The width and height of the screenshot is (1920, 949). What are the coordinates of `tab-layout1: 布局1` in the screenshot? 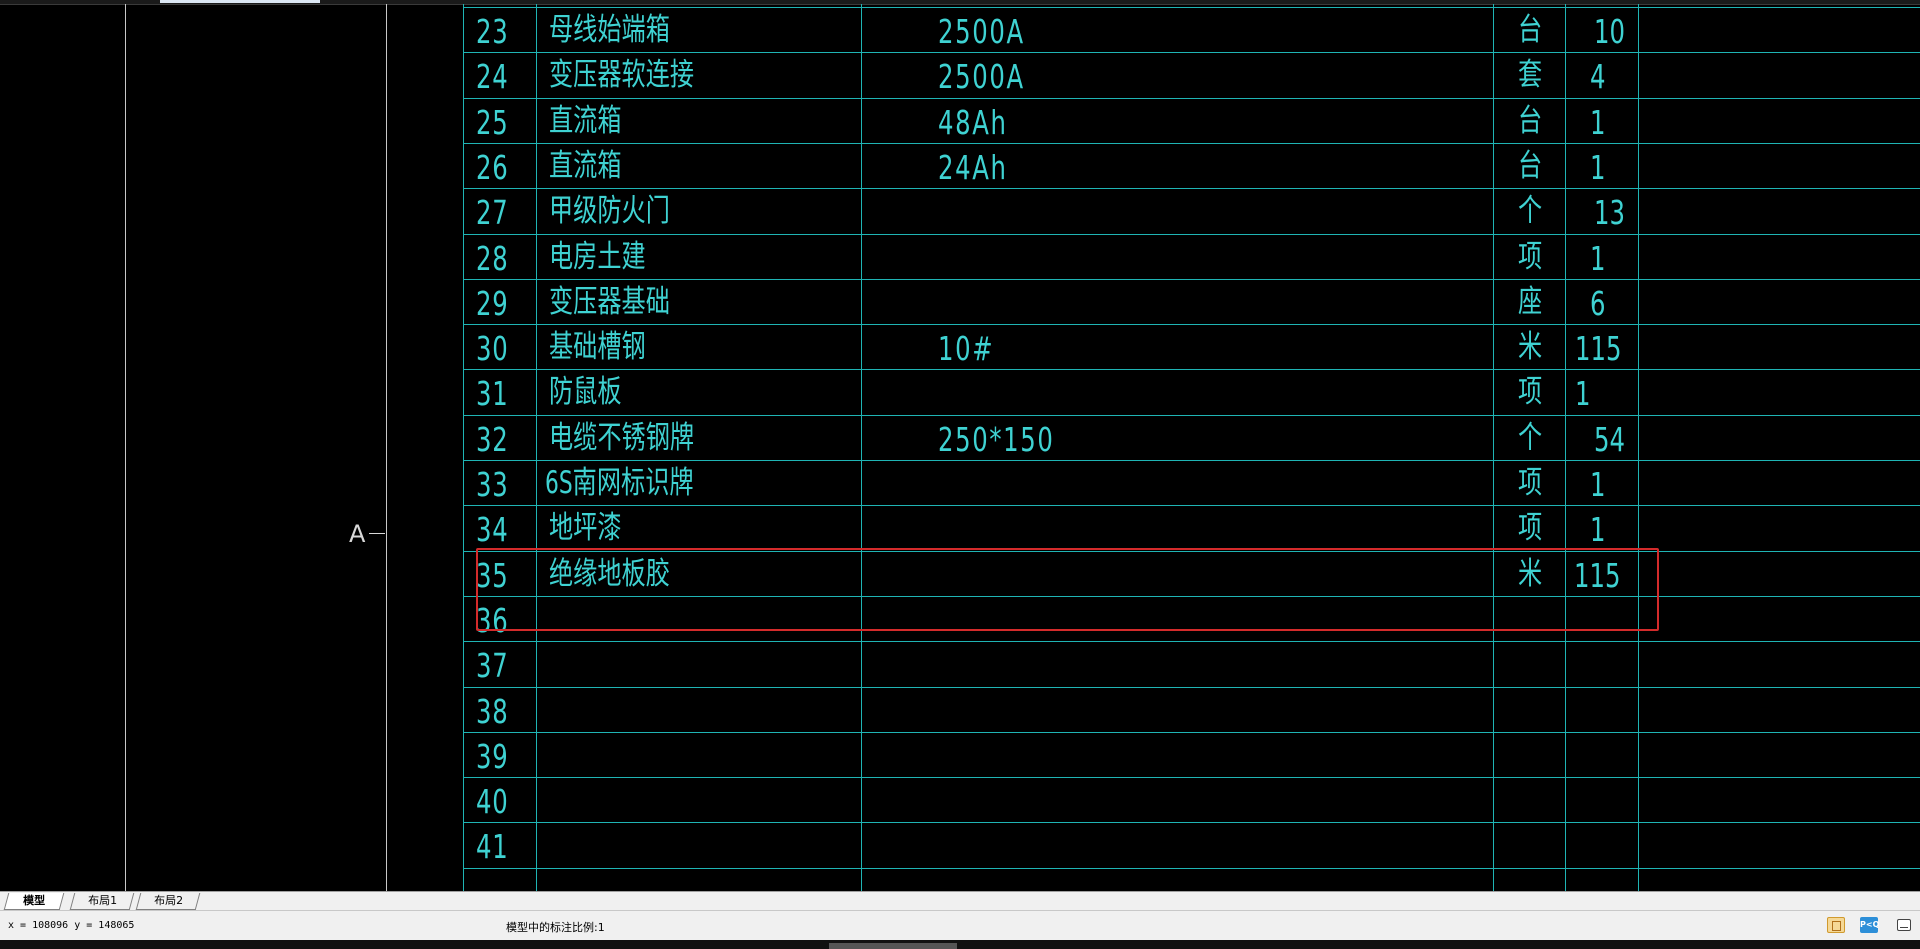 It's located at (102, 901).